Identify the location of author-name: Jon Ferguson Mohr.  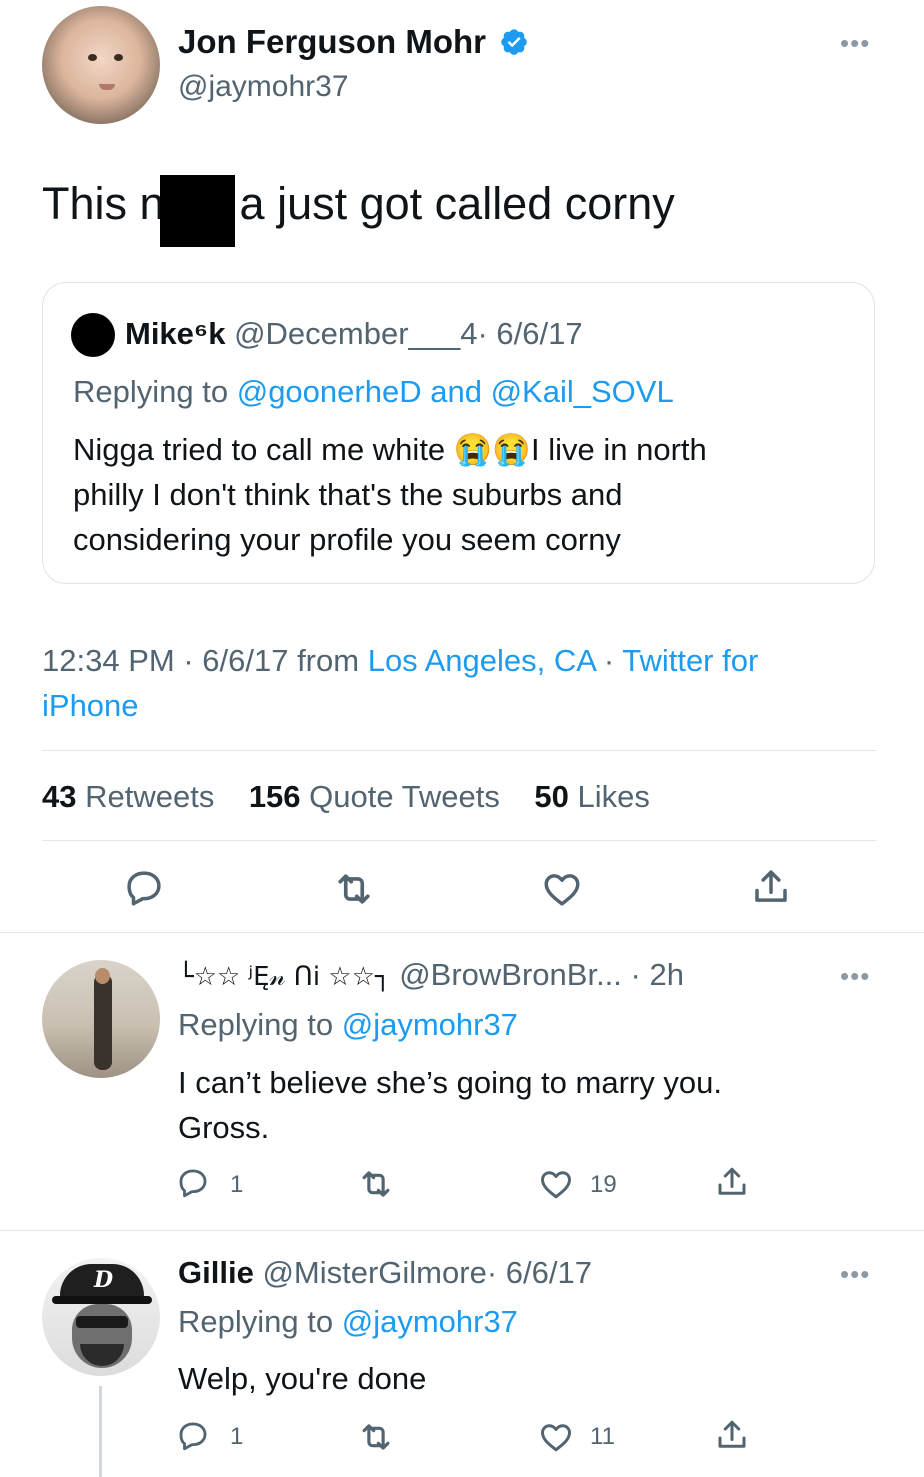
(353, 42).